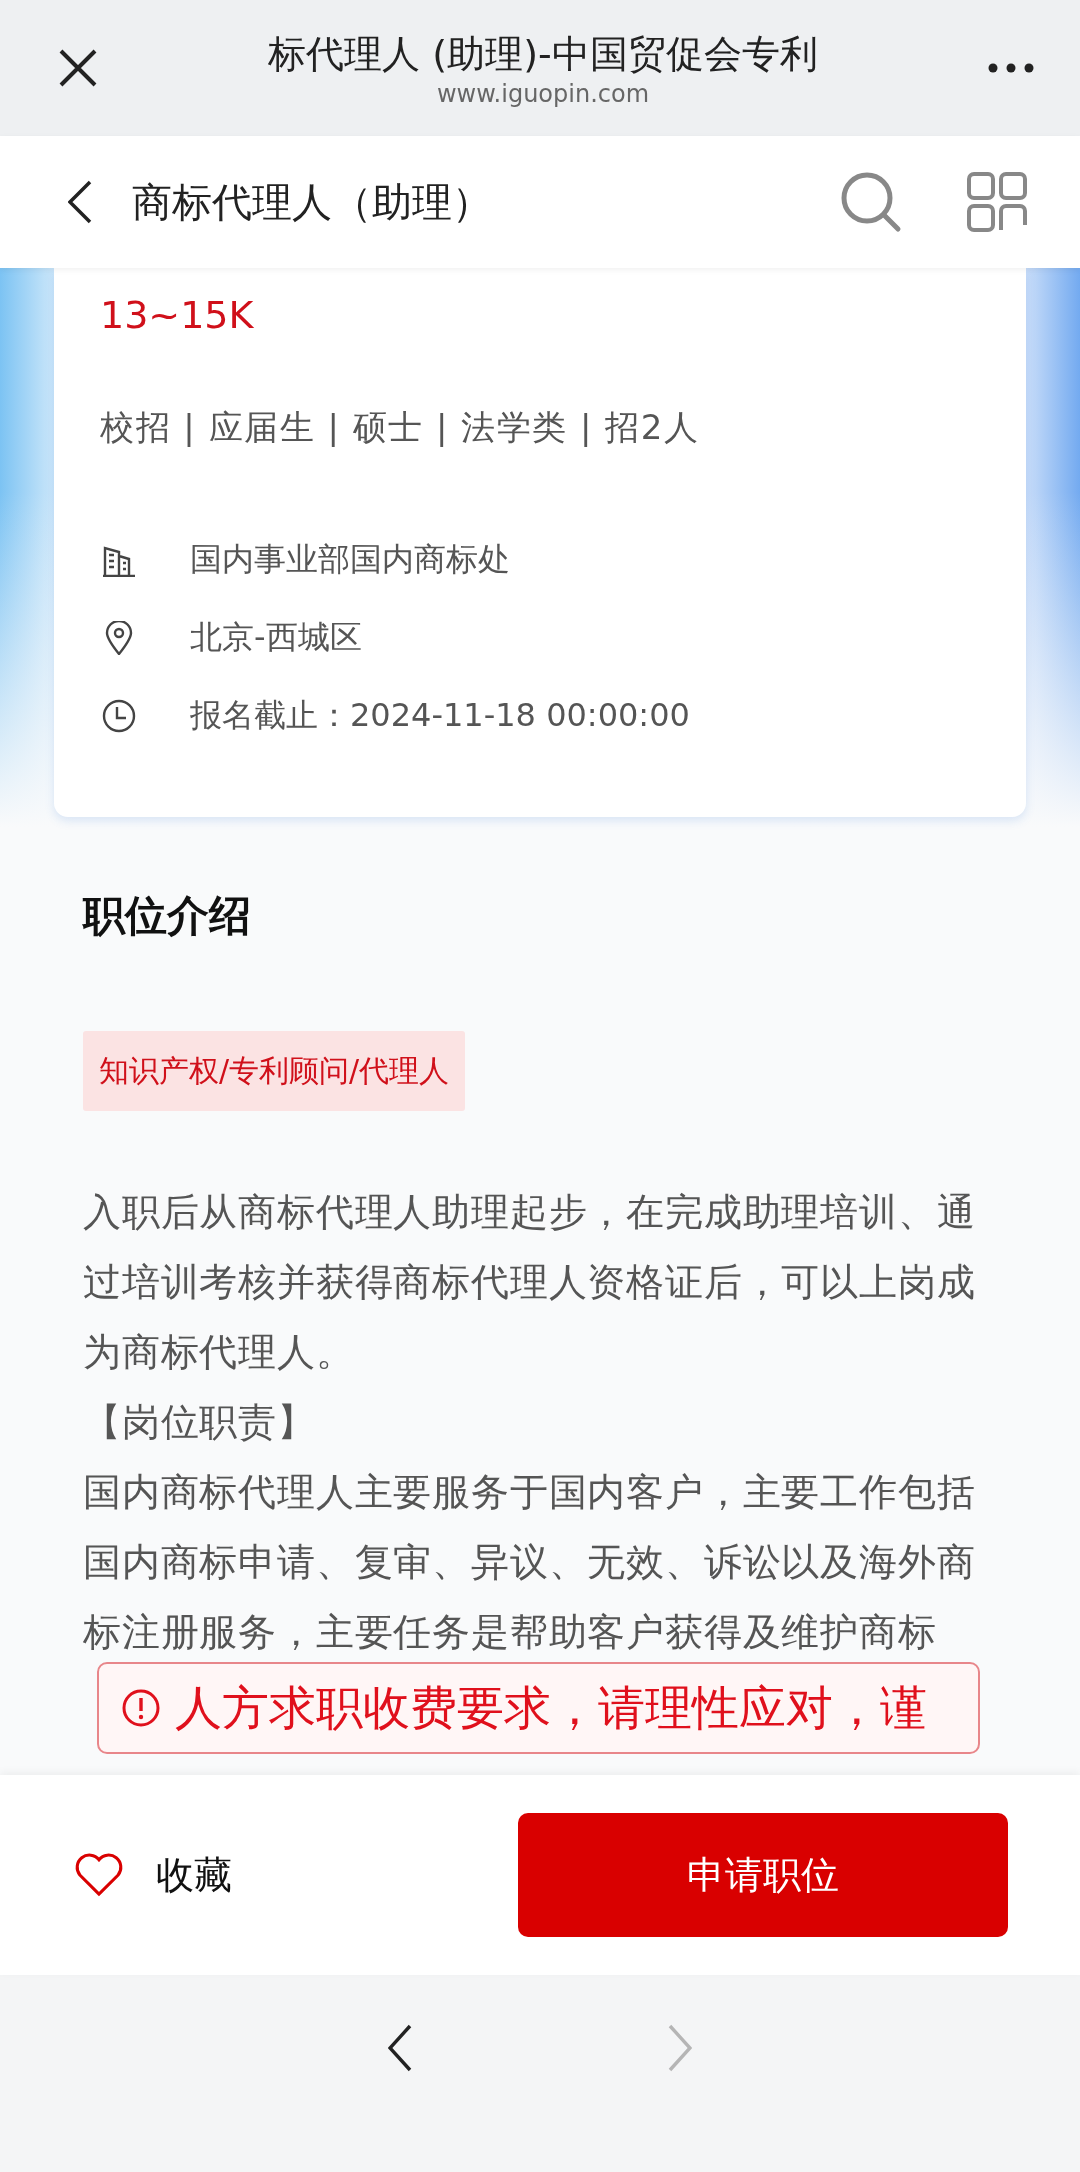 Image resolution: width=1080 pixels, height=2172 pixels. I want to click on close-icon, so click(78, 68).